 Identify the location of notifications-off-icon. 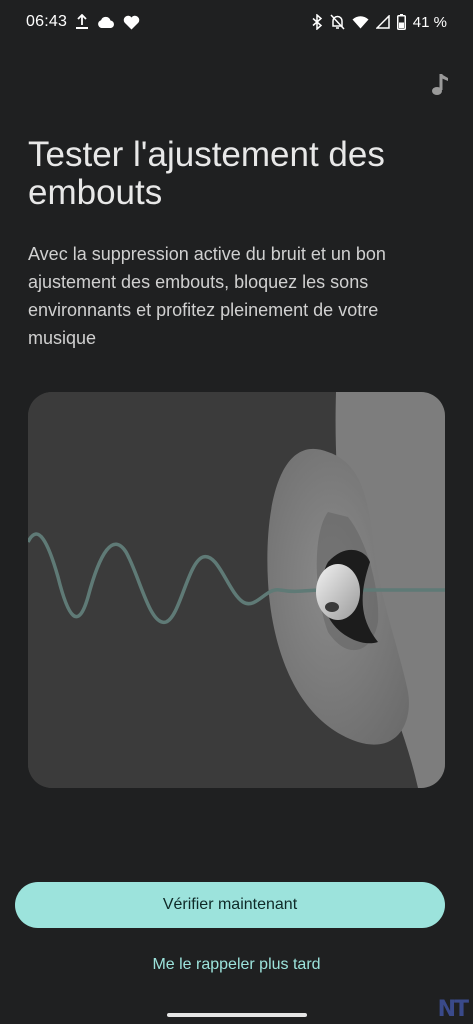
(337, 22).